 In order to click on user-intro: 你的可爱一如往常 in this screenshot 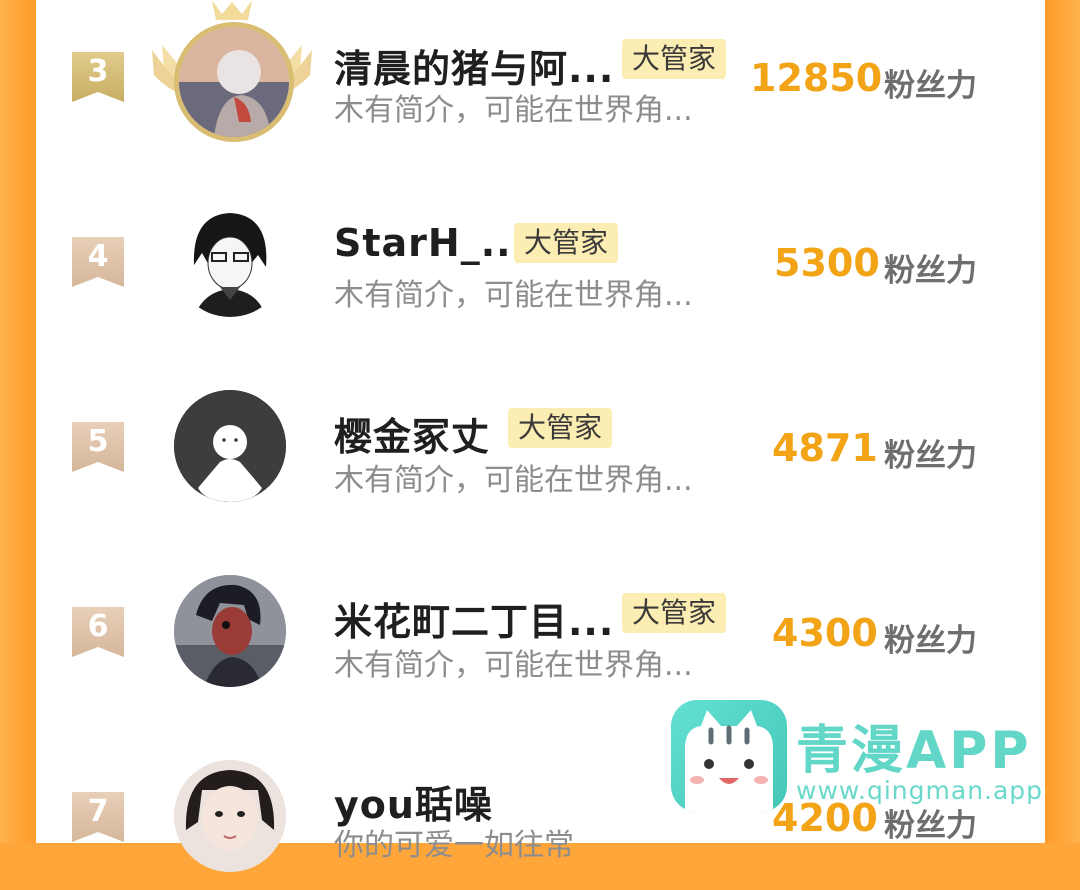, I will do `click(454, 845)`.